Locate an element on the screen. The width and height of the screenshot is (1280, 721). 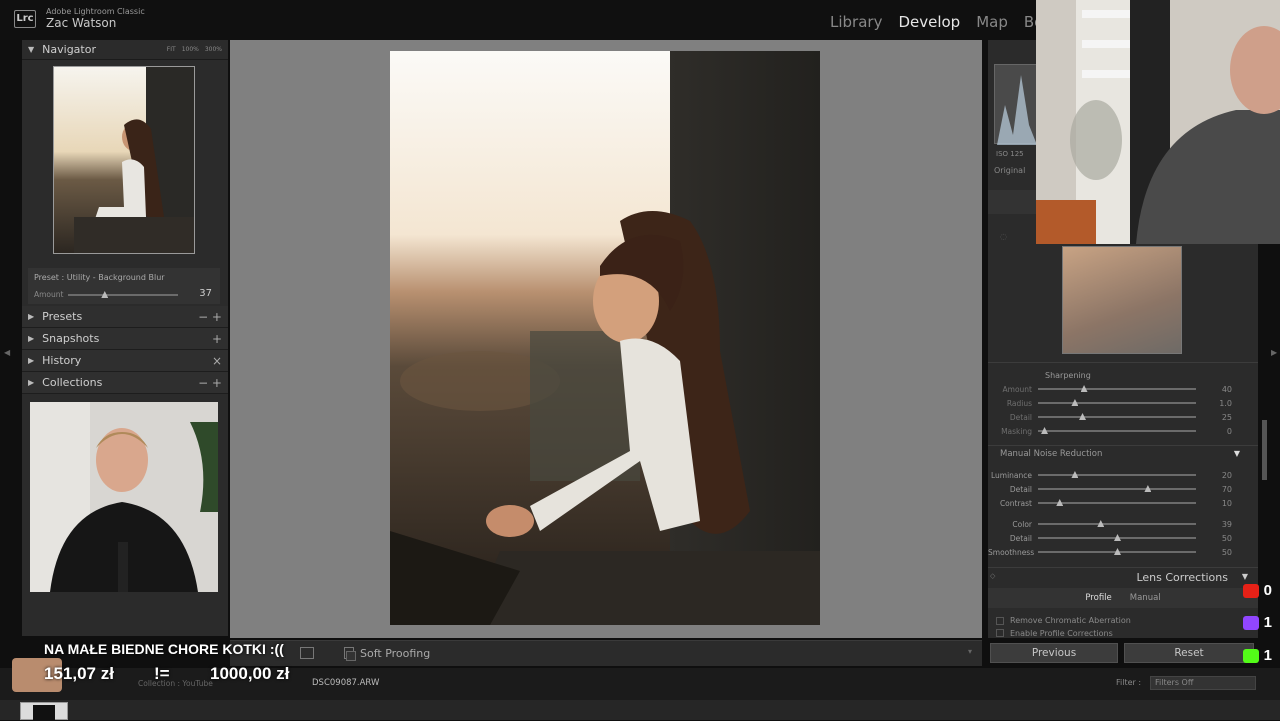
sharpening.sliders-slider-row: Radius 1.0 is located at coordinates (1110, 403).